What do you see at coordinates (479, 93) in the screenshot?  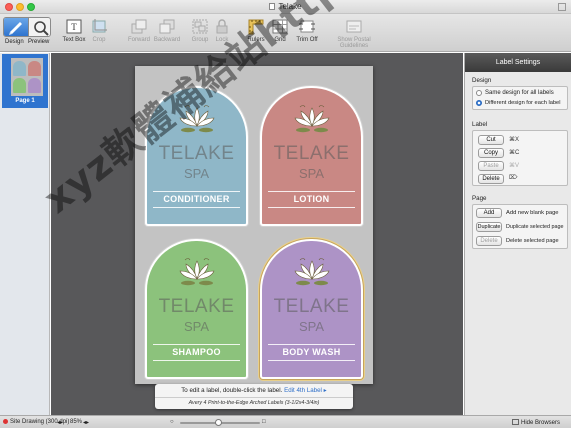 I see `same-design-radio` at bounding box center [479, 93].